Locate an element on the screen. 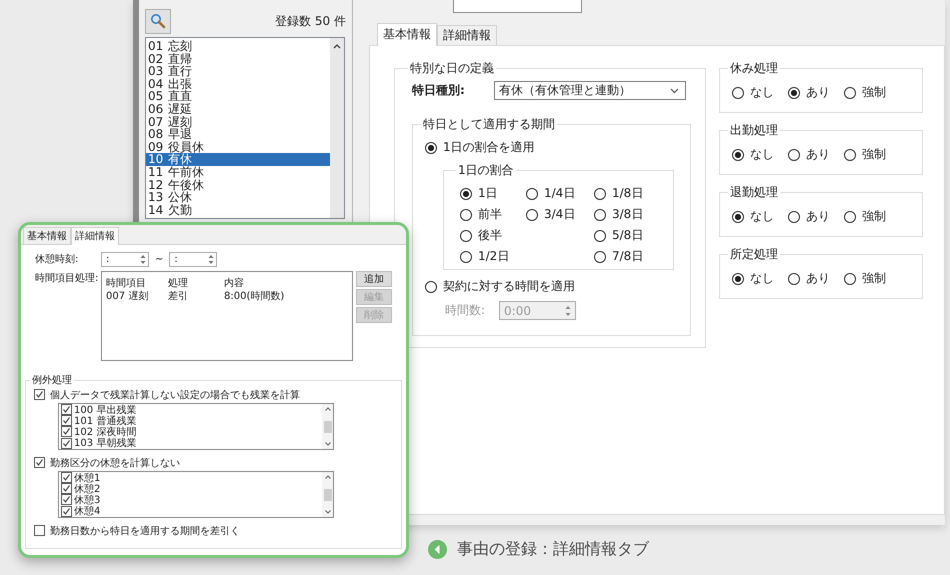  option-label: 1/2日 is located at coordinates (494, 256).